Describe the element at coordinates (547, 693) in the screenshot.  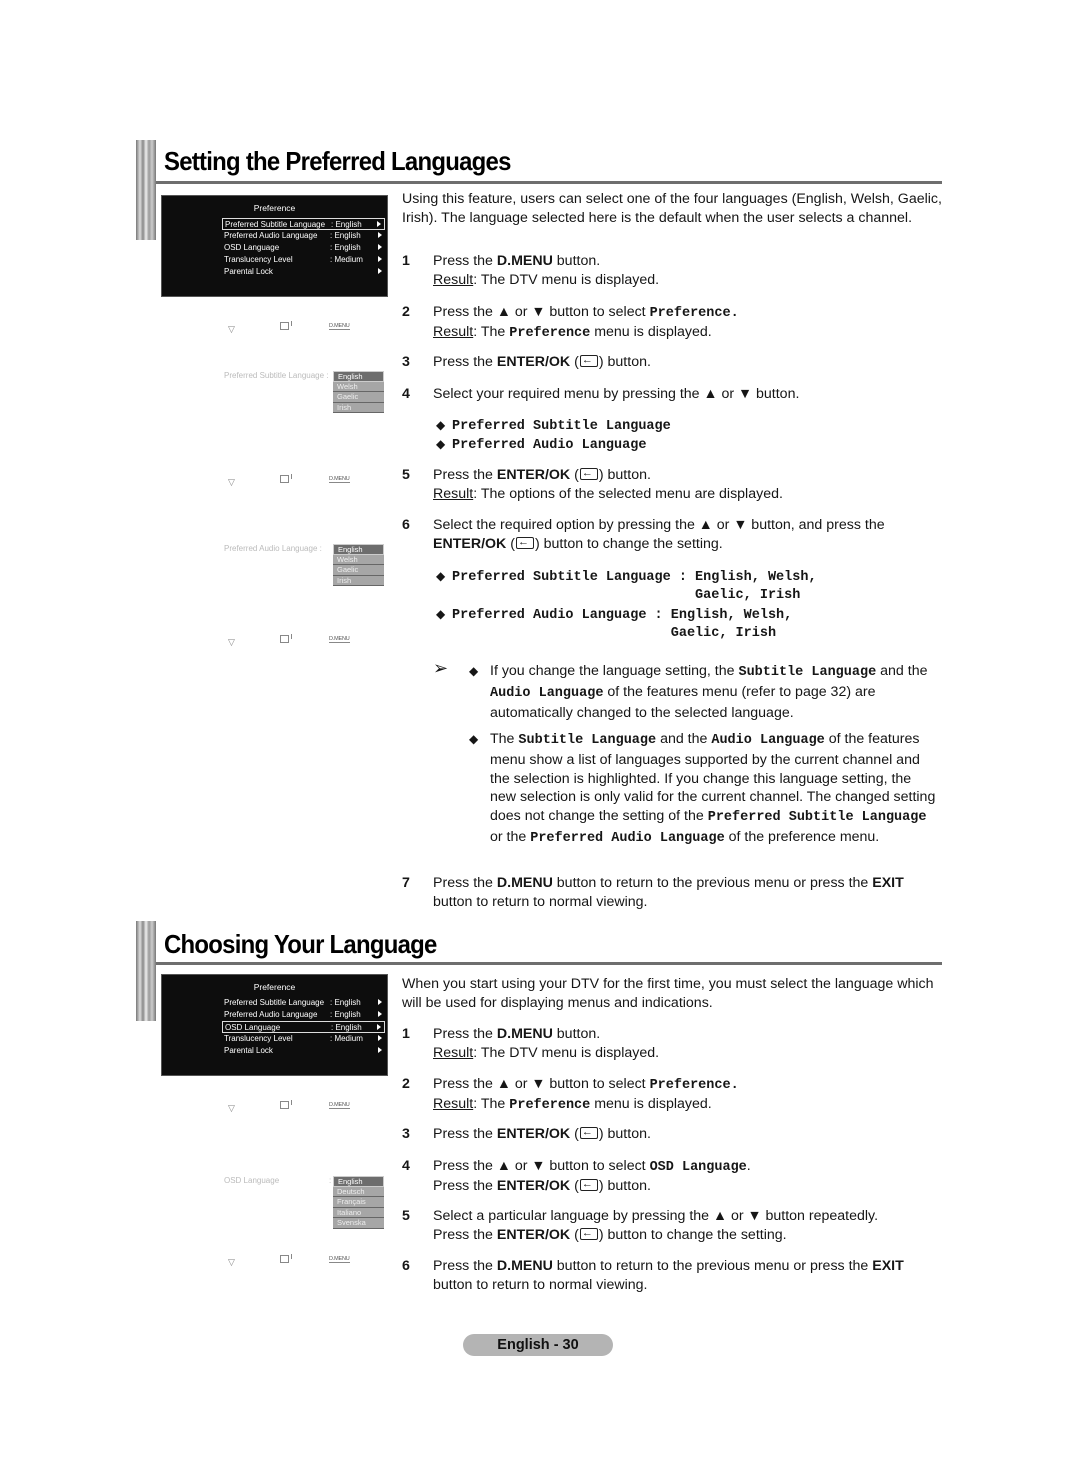
I see `note-term: Audio Language` at that location.